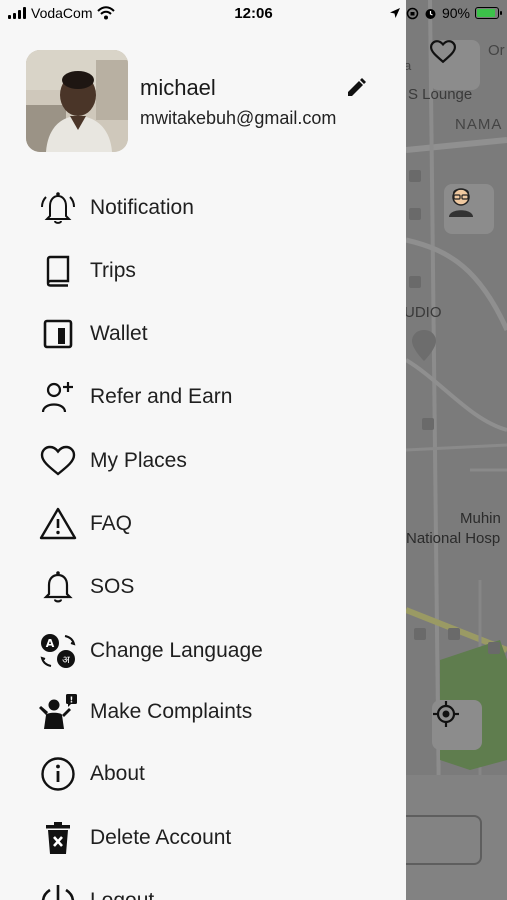 Image resolution: width=507 pixels, height=900 pixels. I want to click on my-location-button, so click(457, 725).